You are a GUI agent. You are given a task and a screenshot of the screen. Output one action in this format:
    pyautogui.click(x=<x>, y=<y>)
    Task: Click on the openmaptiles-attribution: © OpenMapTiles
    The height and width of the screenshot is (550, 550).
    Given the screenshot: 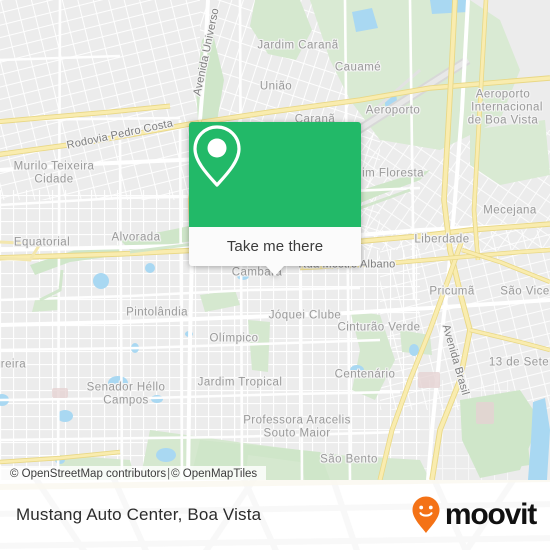 What is the action you would take?
    pyautogui.click(x=214, y=474)
    